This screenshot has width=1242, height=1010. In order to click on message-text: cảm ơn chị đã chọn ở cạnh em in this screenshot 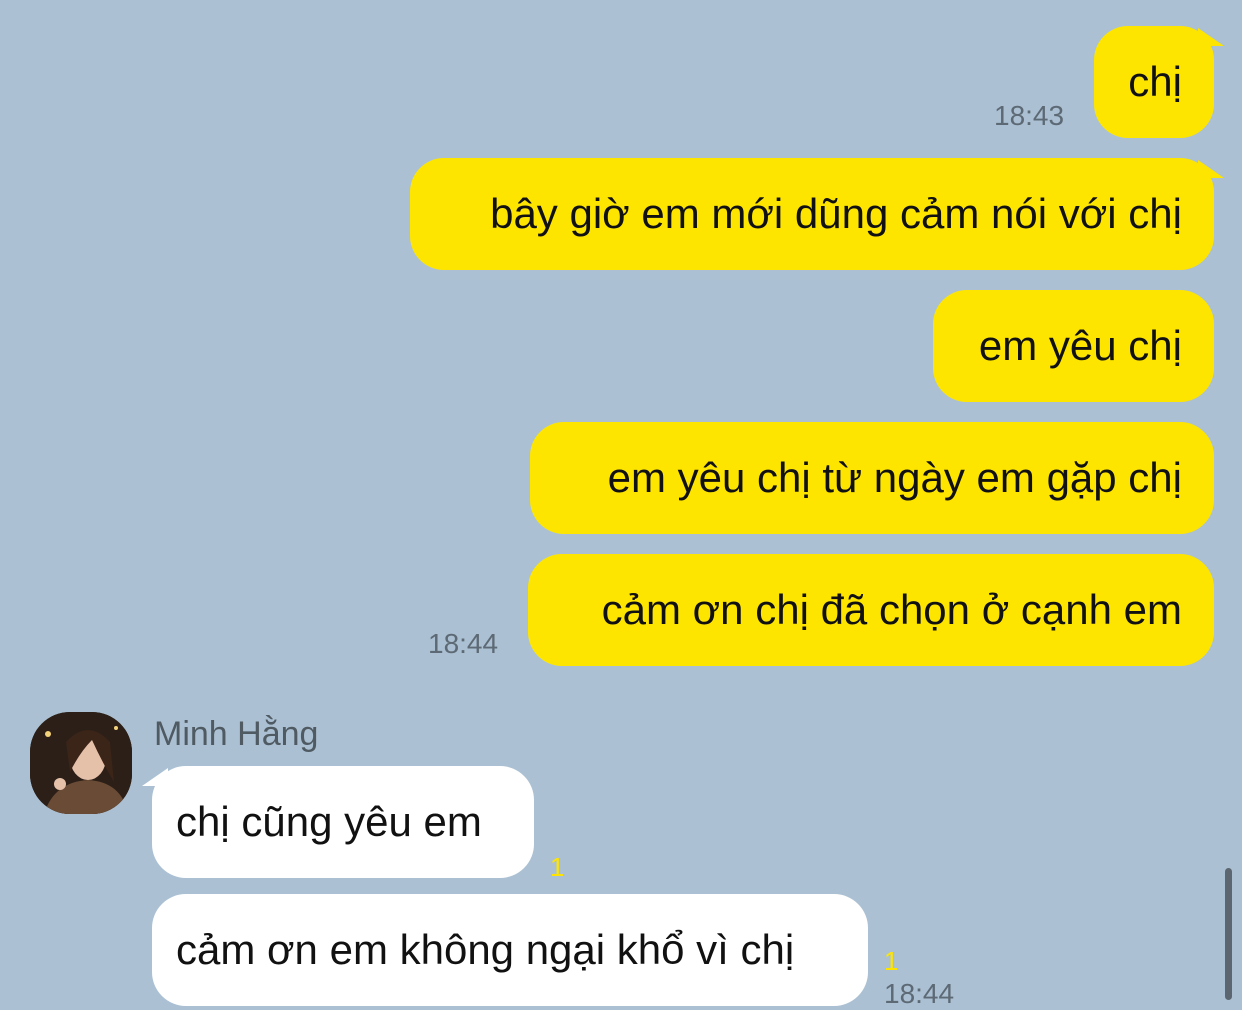, I will do `click(891, 609)`.